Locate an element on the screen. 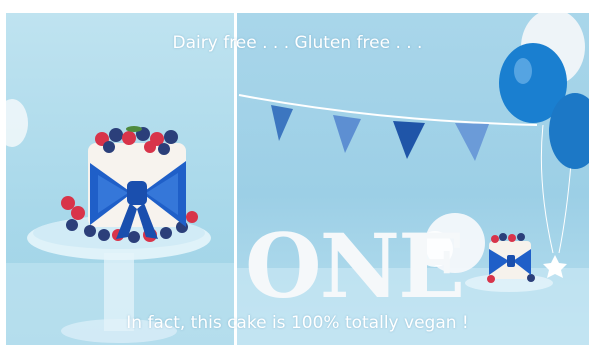 This screenshot has width=603, height=345. caption-top: Dairy free . . . Gluten free . . . is located at coordinates (297, 43).